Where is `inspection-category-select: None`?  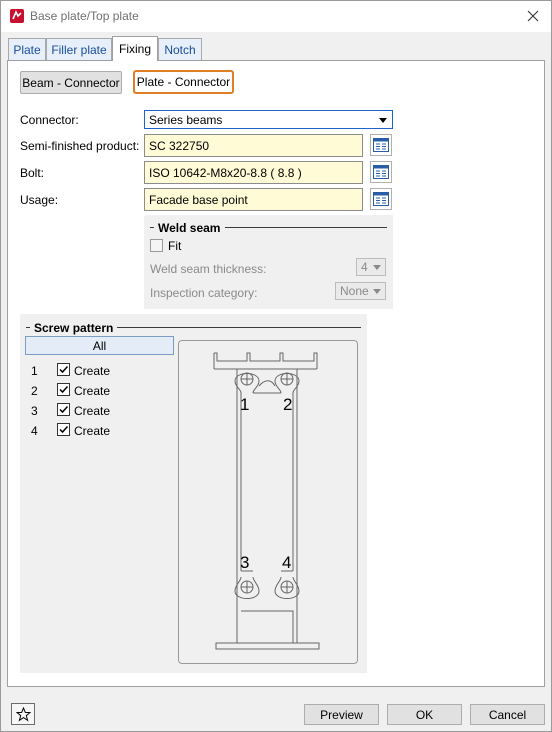 inspection-category-select: None is located at coordinates (360, 291).